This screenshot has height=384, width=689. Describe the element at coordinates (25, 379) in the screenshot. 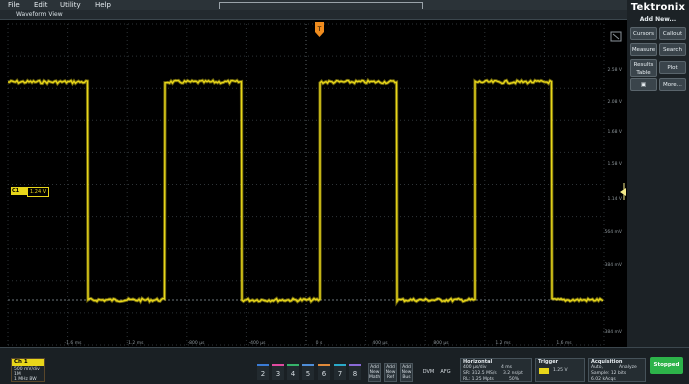

I see `ch1-bandwidth: 1 MHz BW` at that location.